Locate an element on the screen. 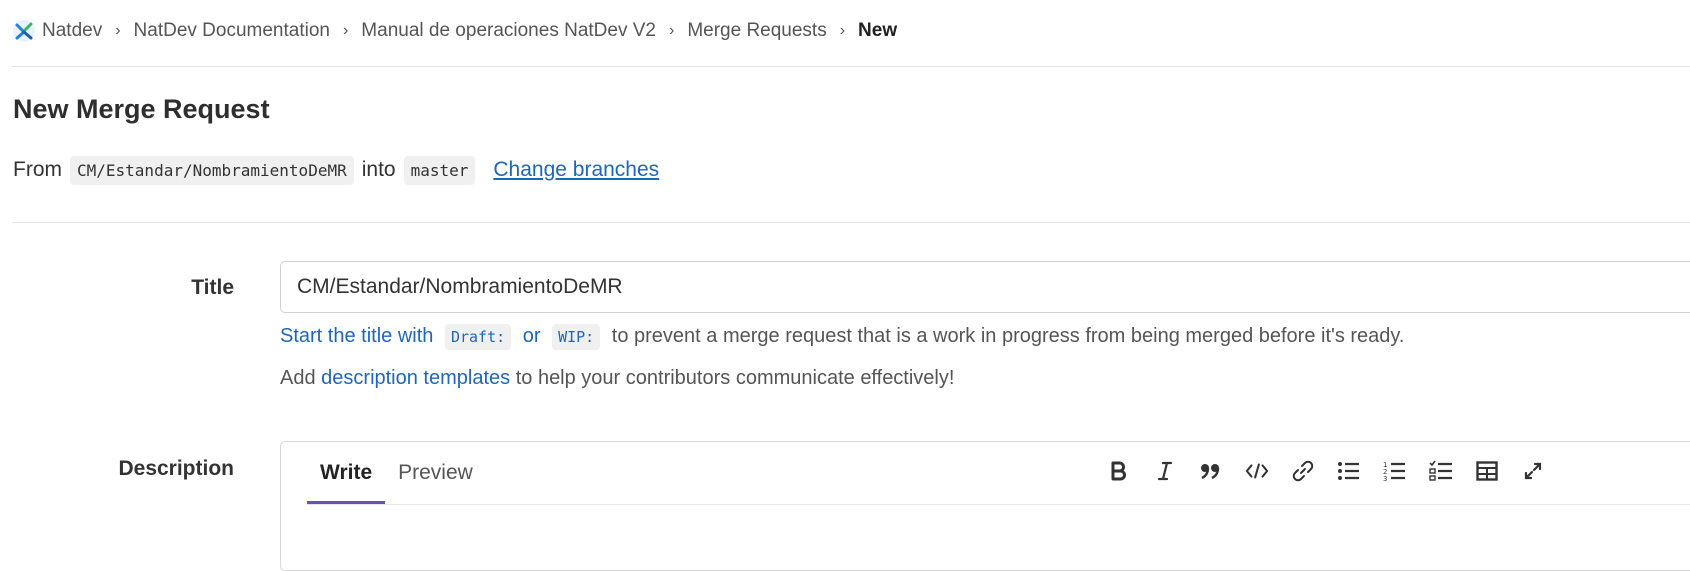 The height and width of the screenshot is (571, 1690). markdown-toolbar: 123 is located at coordinates (1337, 471).